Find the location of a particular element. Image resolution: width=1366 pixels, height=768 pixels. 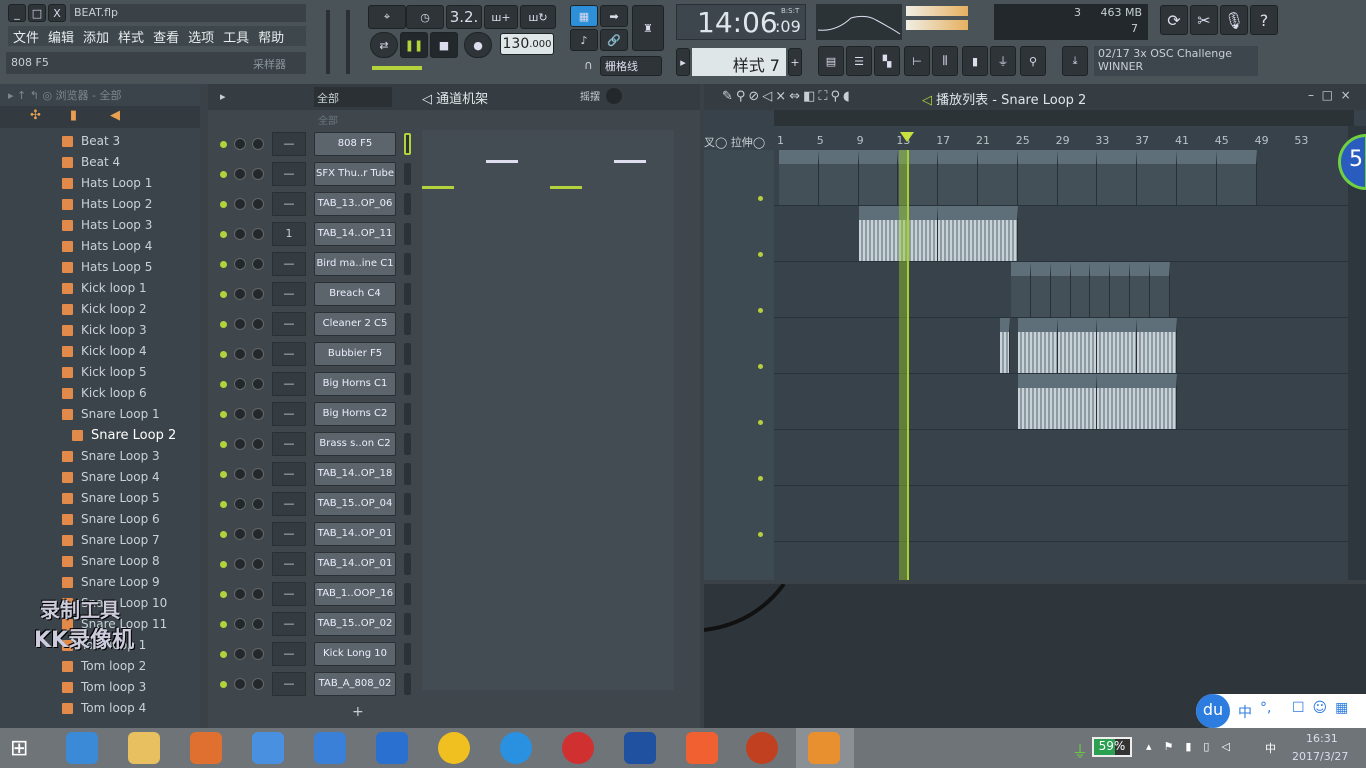

ime-tools-icon: ☐☺▦ is located at coordinates (1324, 708).